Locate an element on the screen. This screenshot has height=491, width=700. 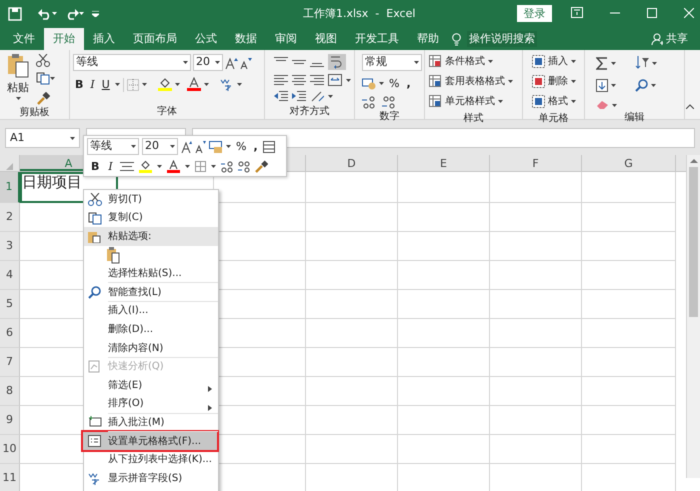
maximize-icon is located at coordinates (652, 13).